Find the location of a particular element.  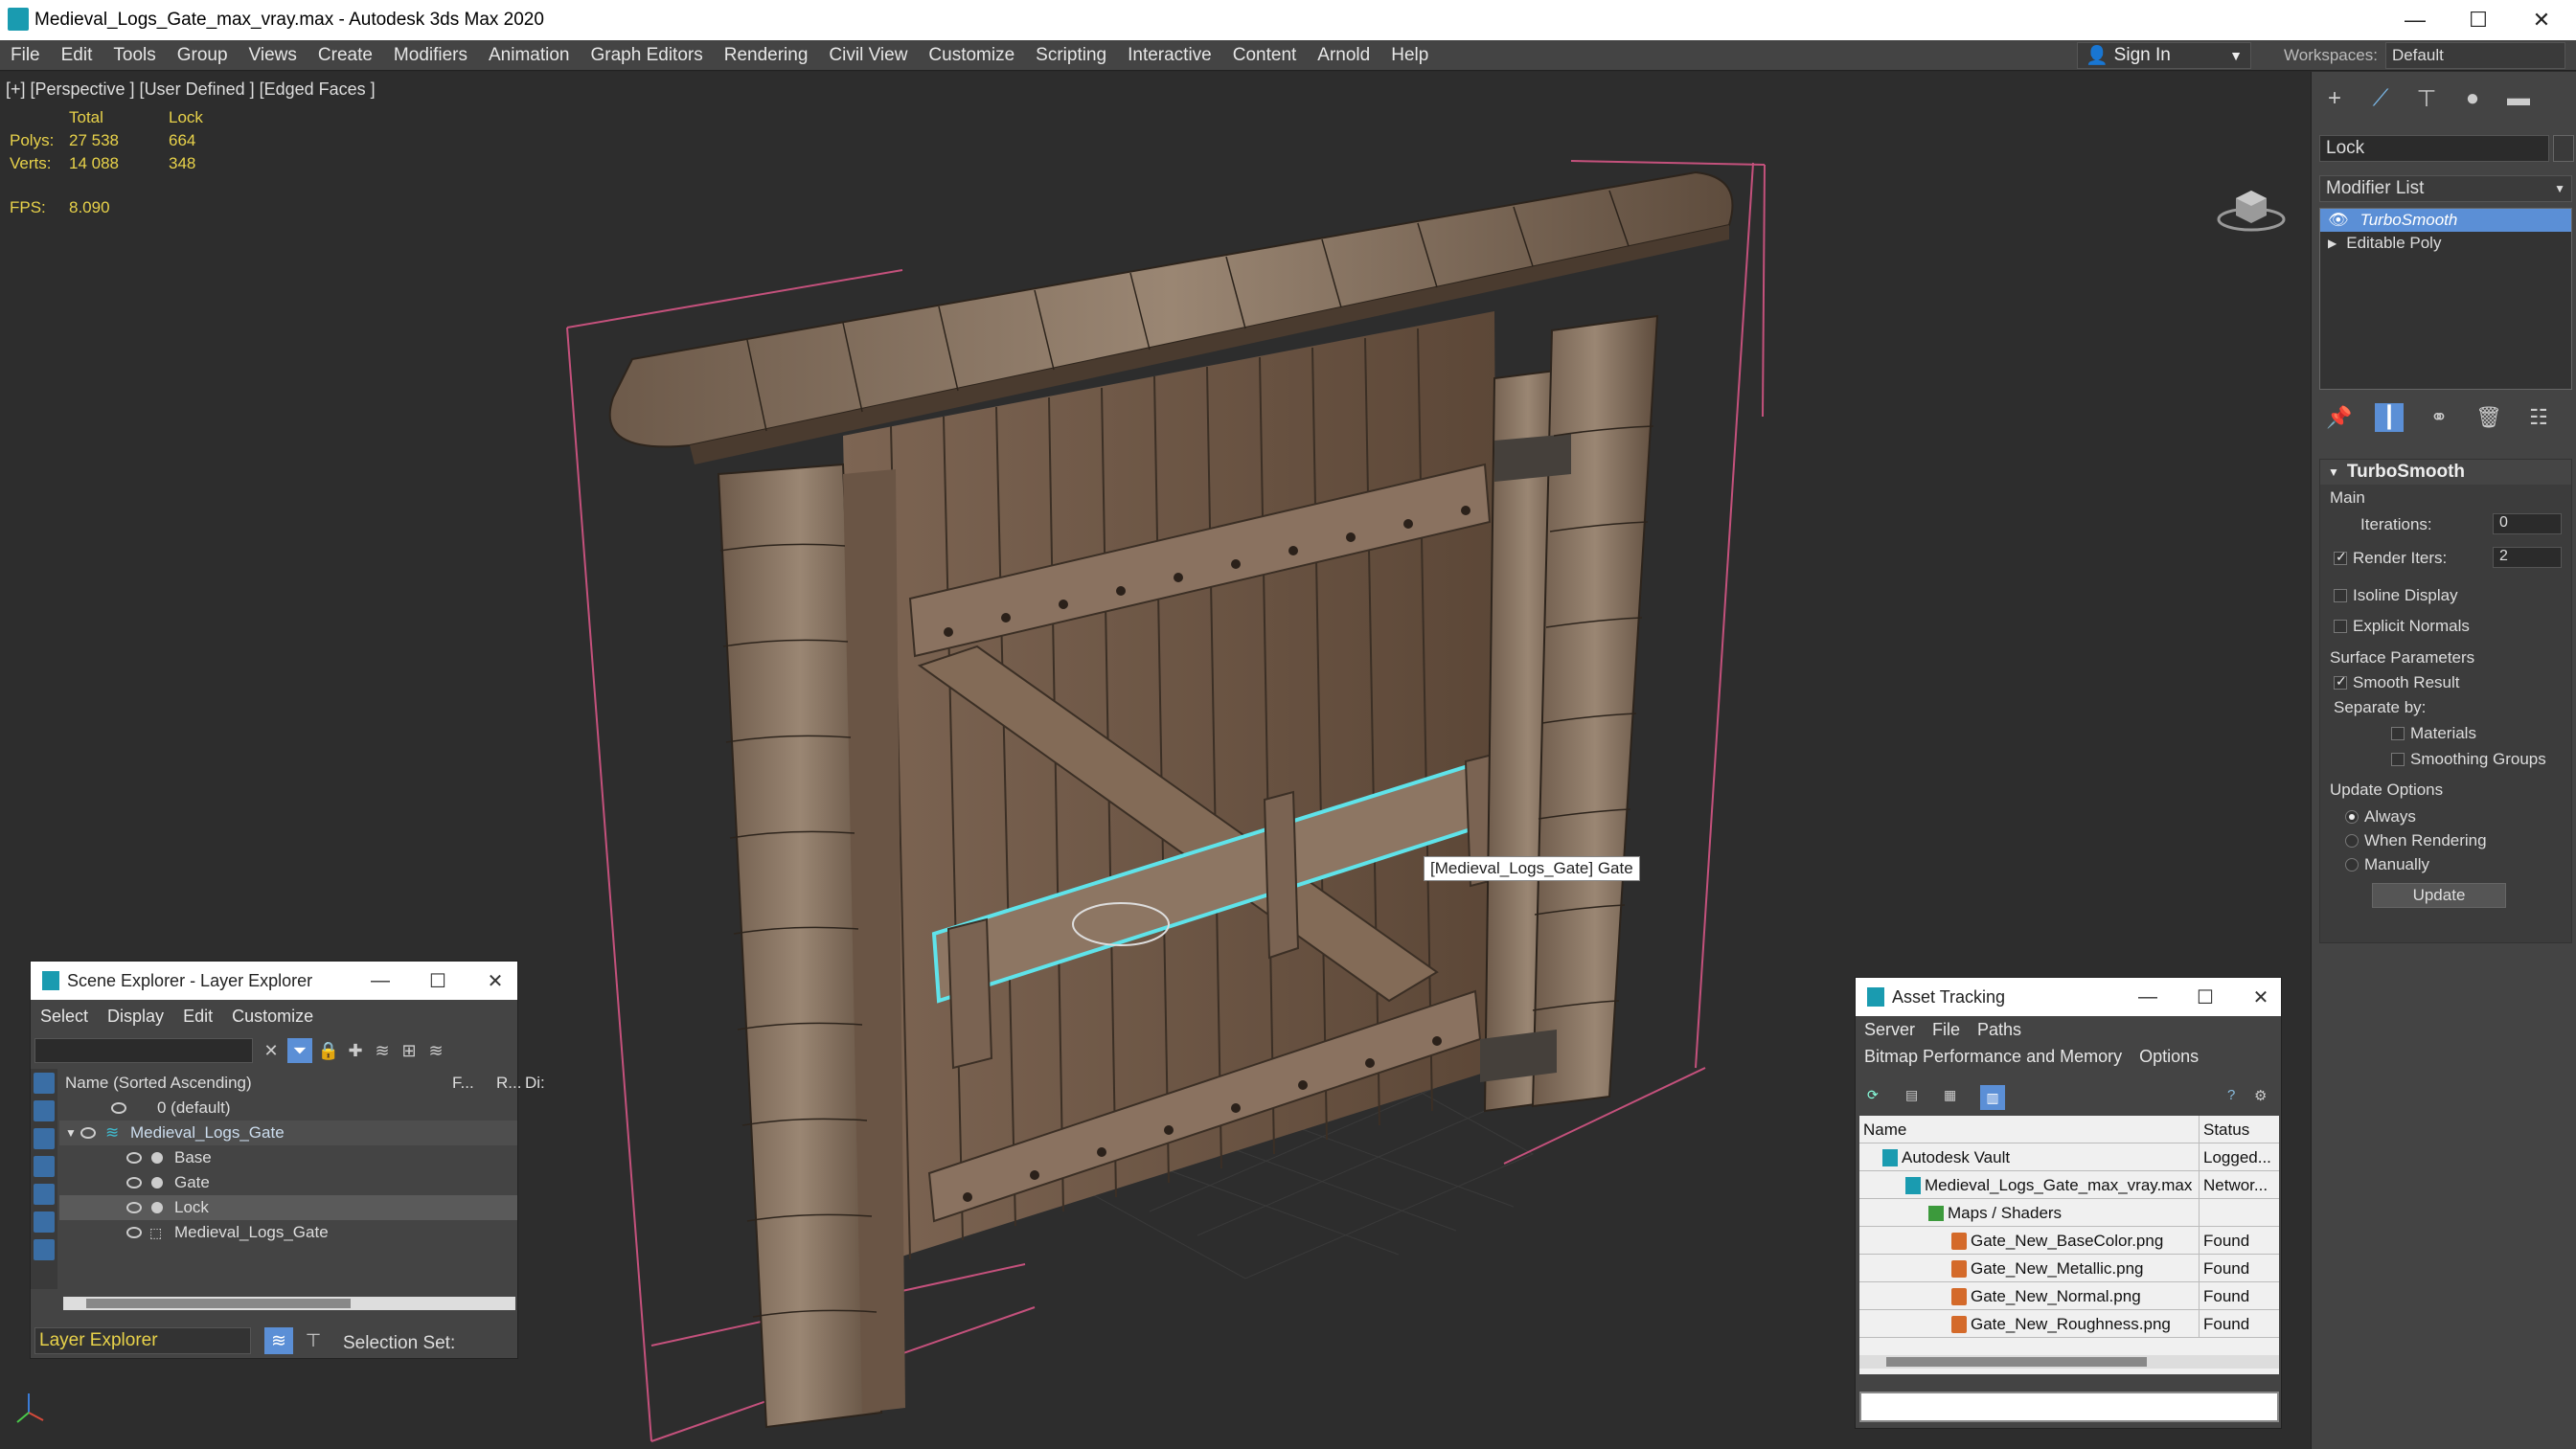

hierarchy-tab-icon: ⊤ is located at coordinates (2427, 98).